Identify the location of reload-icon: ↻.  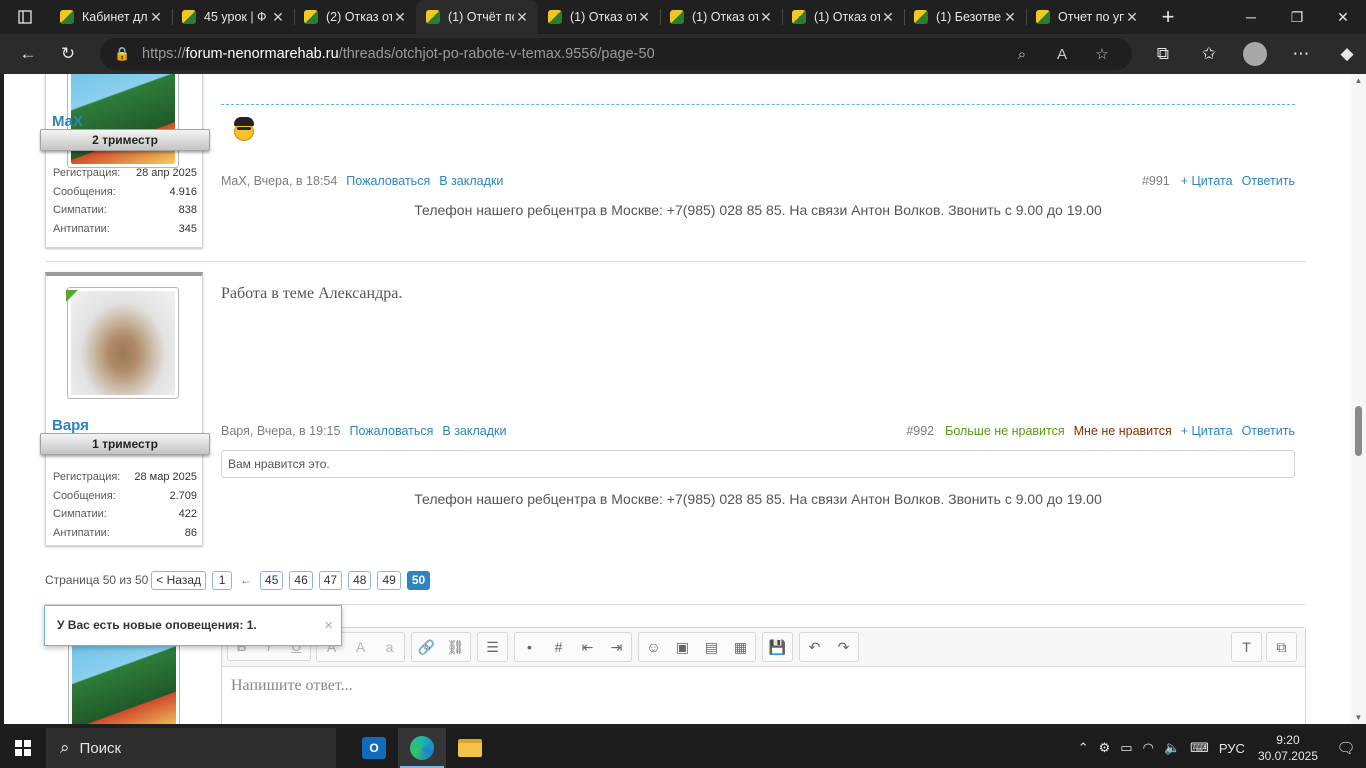
(68, 54).